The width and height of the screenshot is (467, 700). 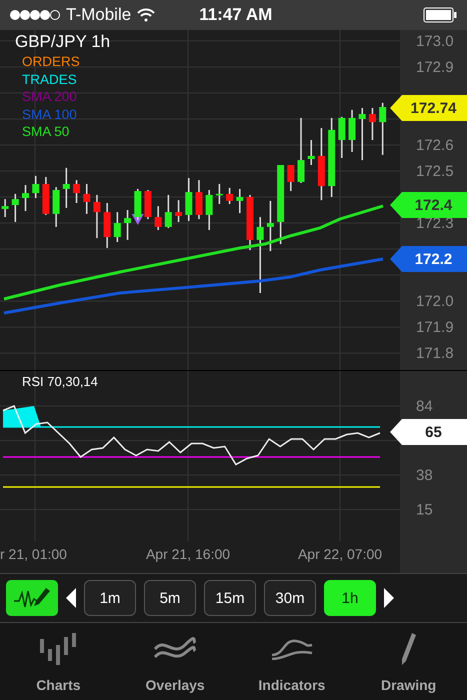 What do you see at coordinates (428, 259) in the screenshot?
I see `price-tag: 172.2` at bounding box center [428, 259].